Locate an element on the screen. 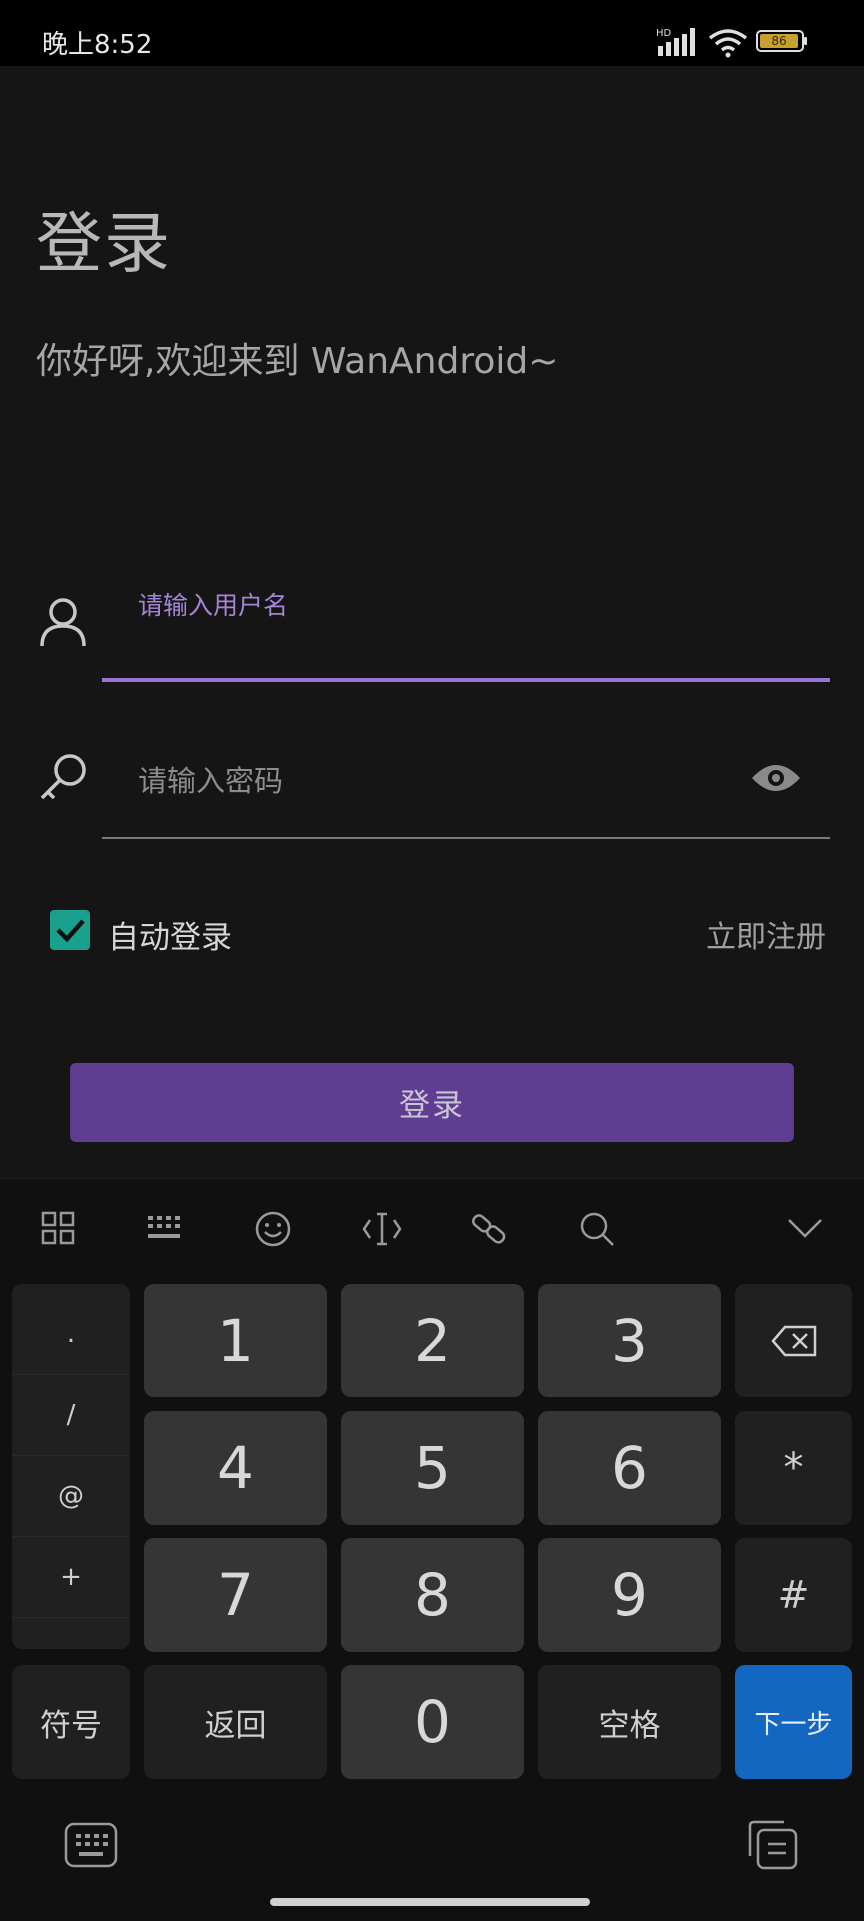 The width and height of the screenshot is (864, 1921). symbol-key: / is located at coordinates (71, 1415).